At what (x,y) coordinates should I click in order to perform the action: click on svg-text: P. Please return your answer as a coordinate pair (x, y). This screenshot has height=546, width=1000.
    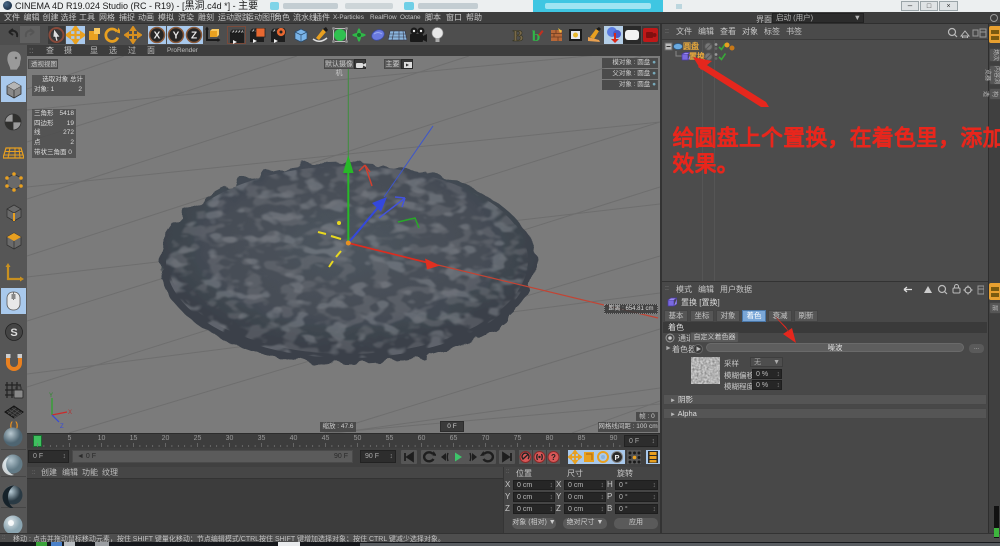
    Looking at the image, I should click on (616, 457).